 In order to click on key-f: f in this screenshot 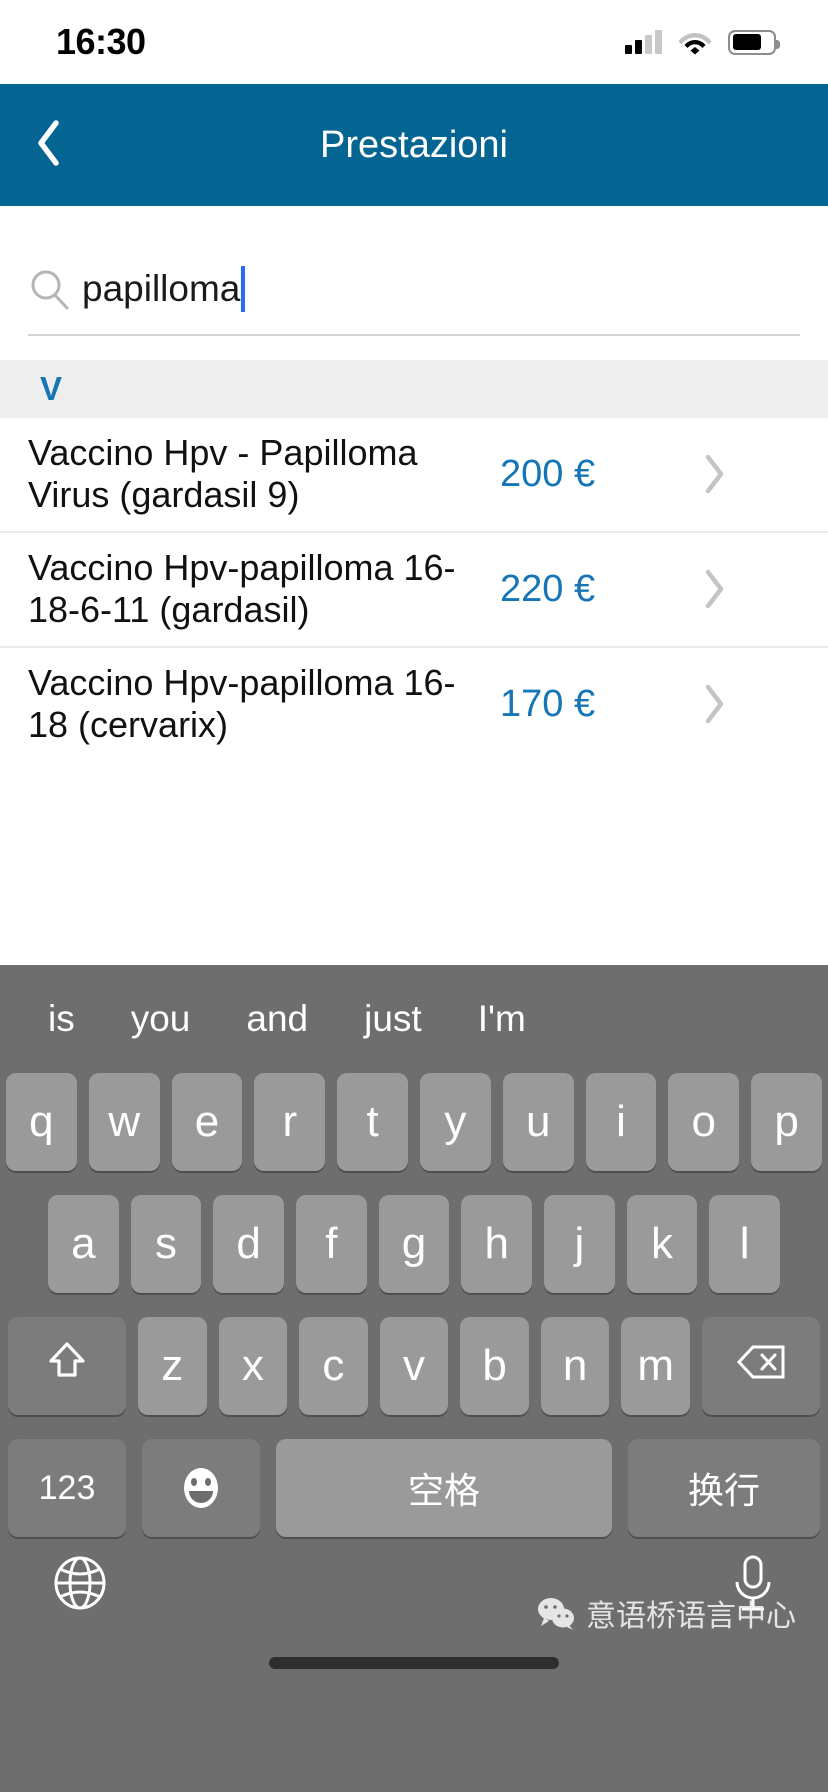, I will do `click(331, 1244)`.